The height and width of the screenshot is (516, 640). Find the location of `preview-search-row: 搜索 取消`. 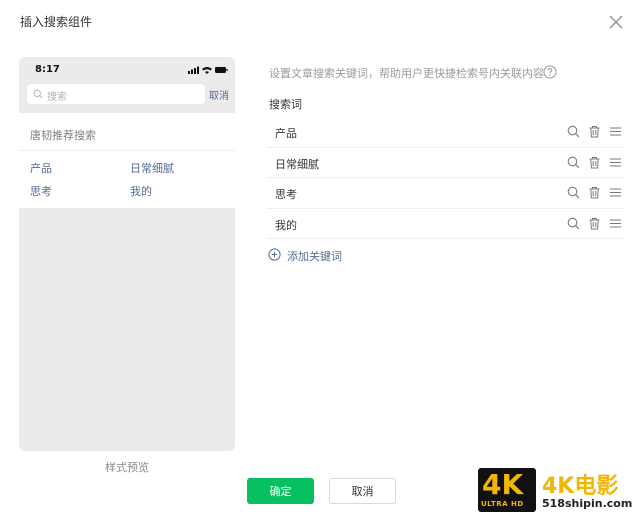

preview-search-row: 搜索 取消 is located at coordinates (127, 97).